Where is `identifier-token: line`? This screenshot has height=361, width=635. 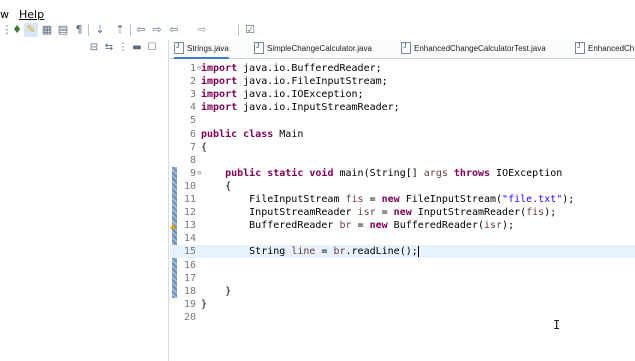 identifier-token: line is located at coordinates (303, 252).